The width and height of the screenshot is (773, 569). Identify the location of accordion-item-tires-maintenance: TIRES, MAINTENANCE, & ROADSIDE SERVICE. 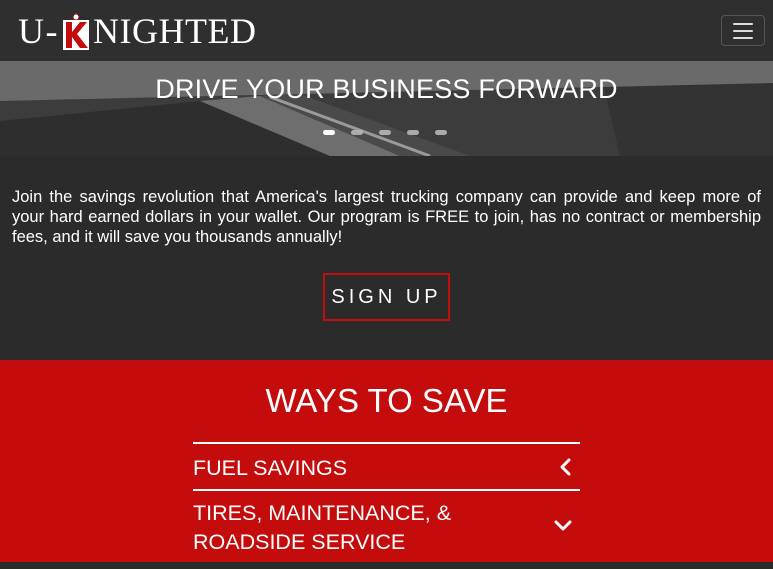
(386, 529).